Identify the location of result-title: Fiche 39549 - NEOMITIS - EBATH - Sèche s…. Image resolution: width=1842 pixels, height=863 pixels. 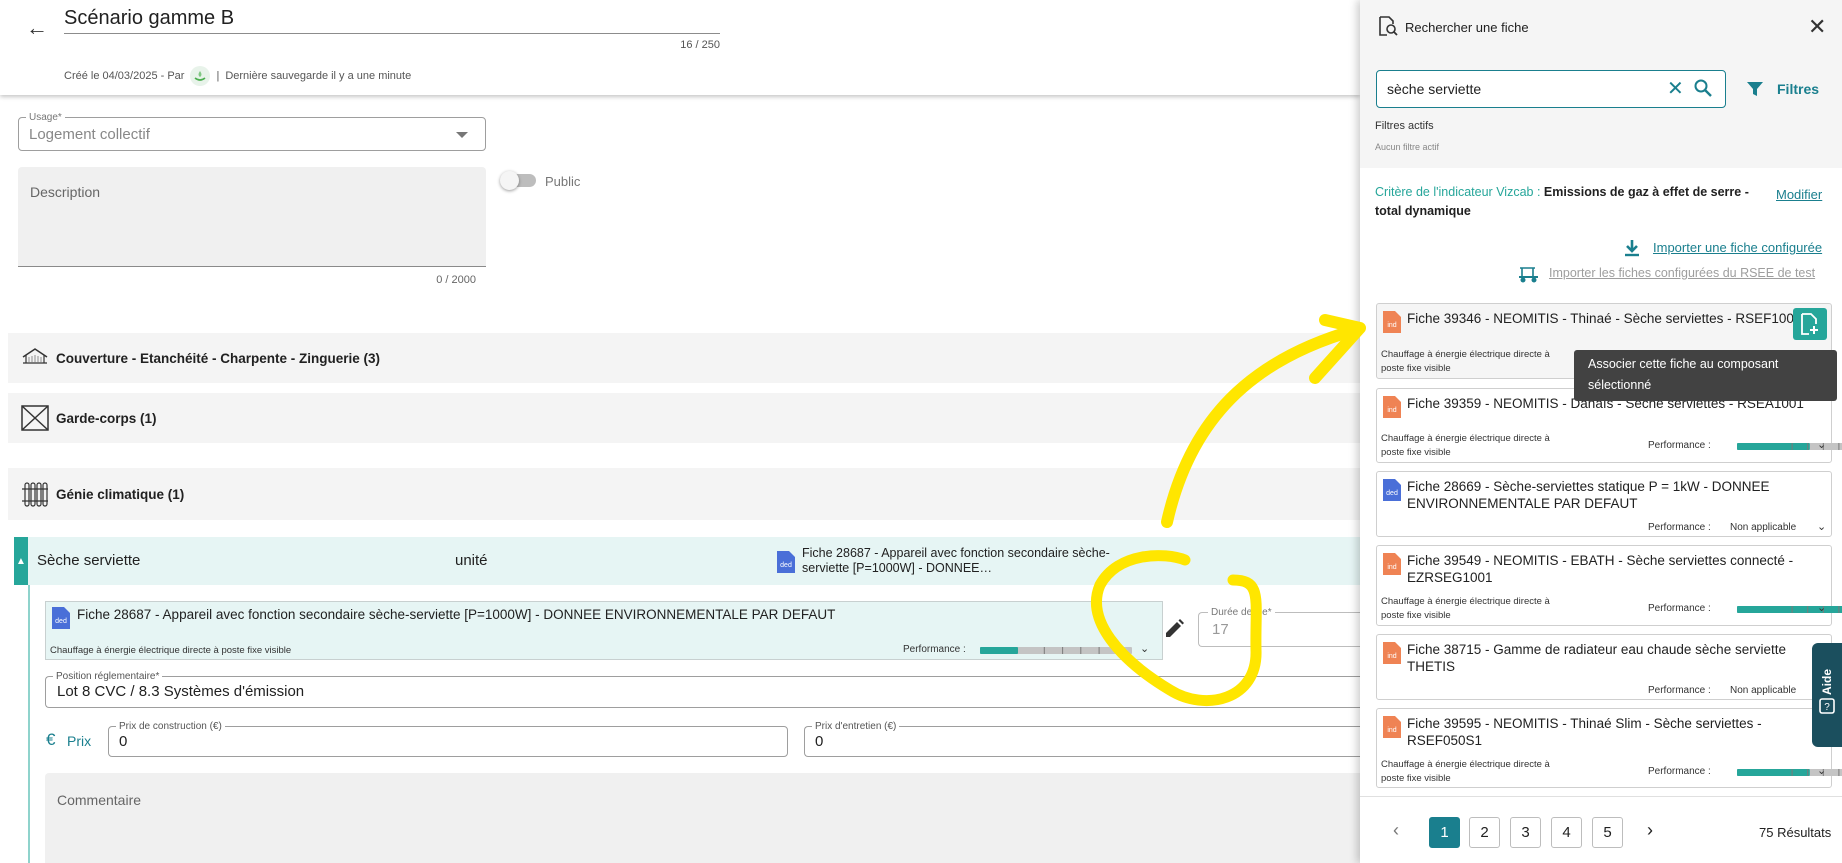
(1600, 569).